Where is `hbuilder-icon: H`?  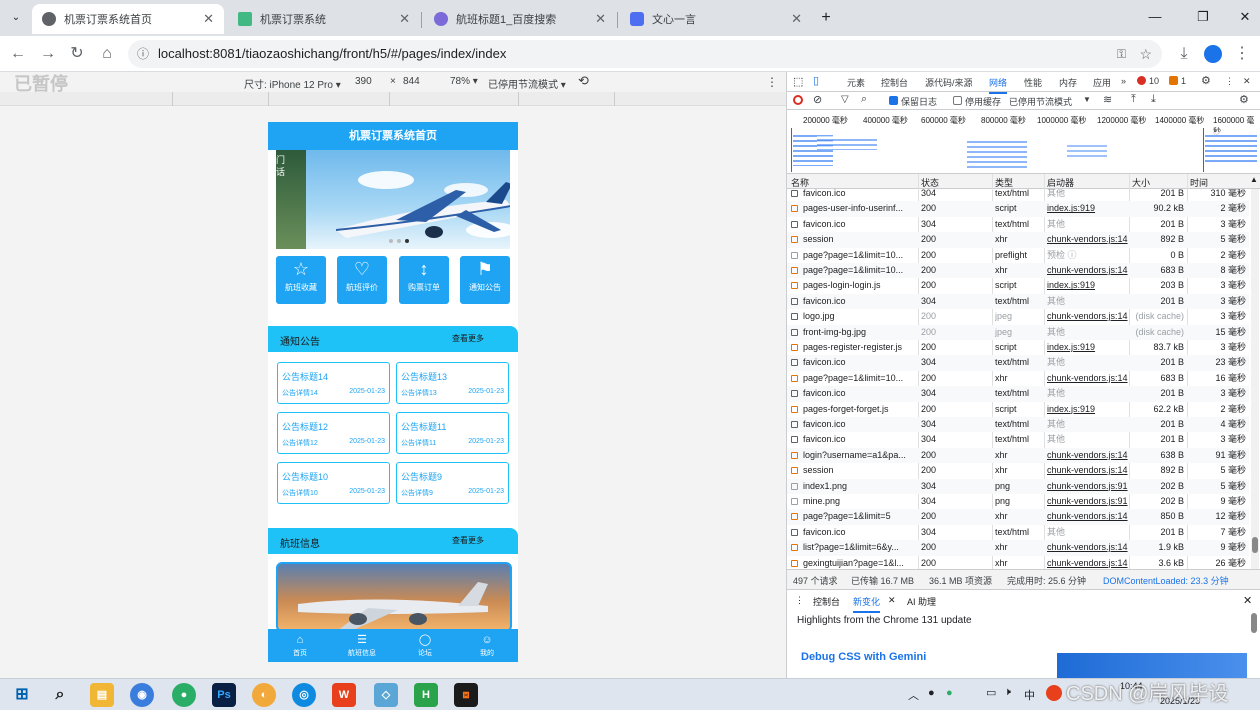 hbuilder-icon: H is located at coordinates (426, 695).